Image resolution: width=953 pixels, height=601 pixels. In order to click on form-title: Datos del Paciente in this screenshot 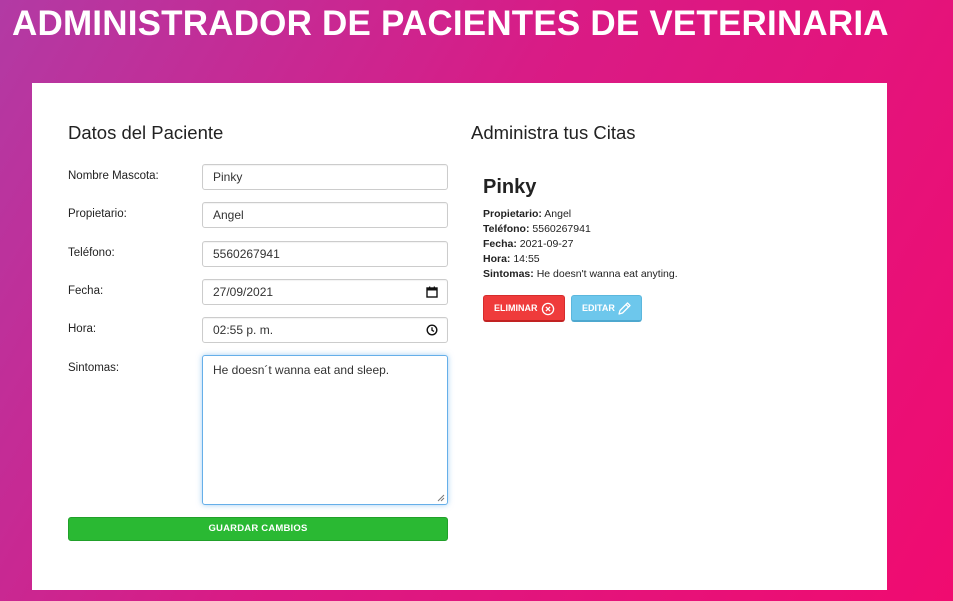, I will do `click(146, 132)`.